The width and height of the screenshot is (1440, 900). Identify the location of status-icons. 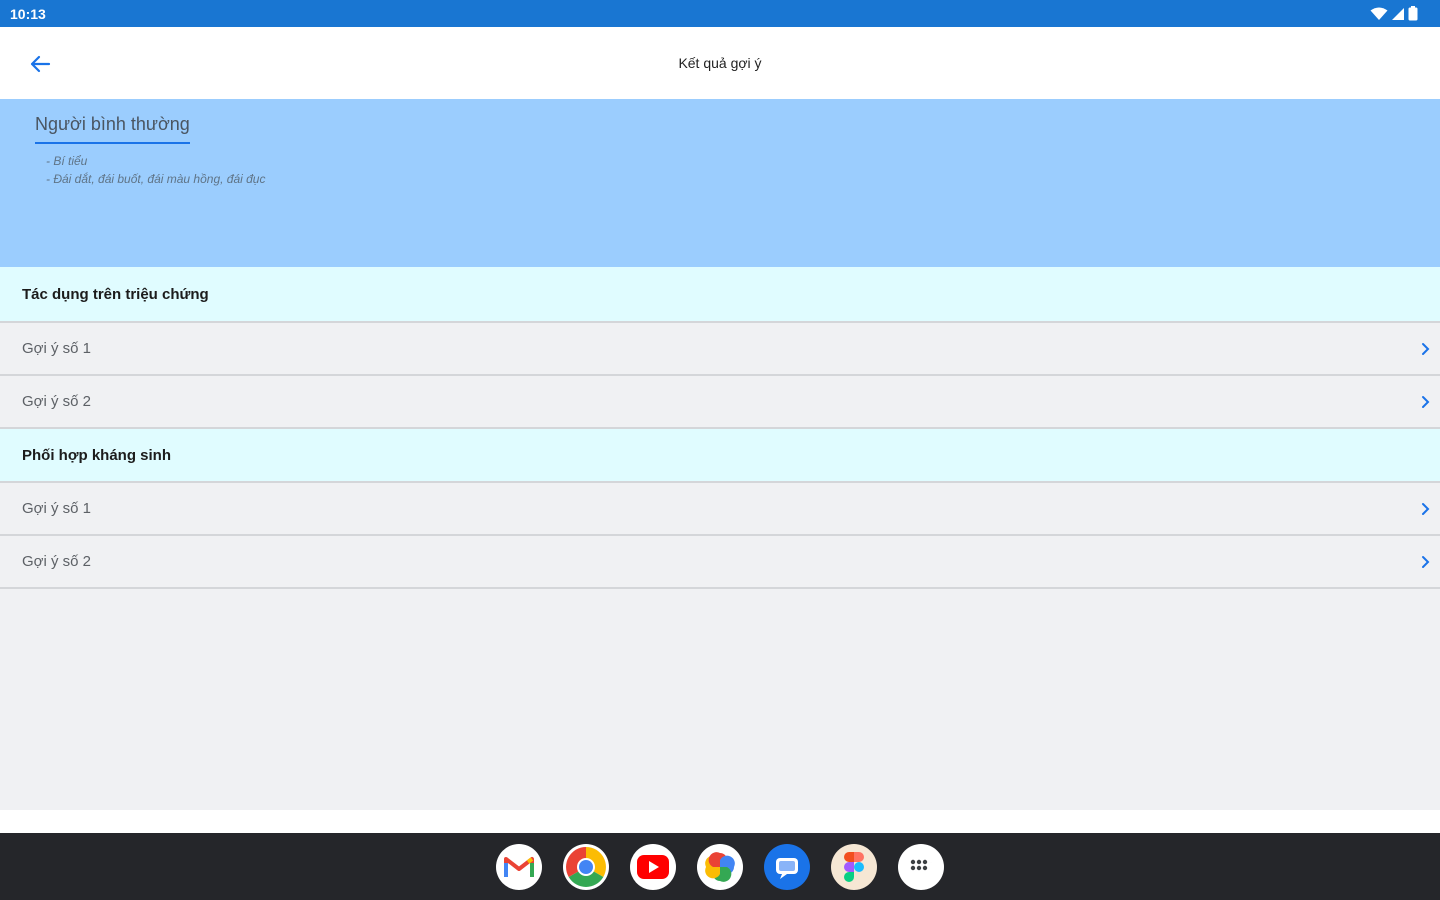
(1394, 13).